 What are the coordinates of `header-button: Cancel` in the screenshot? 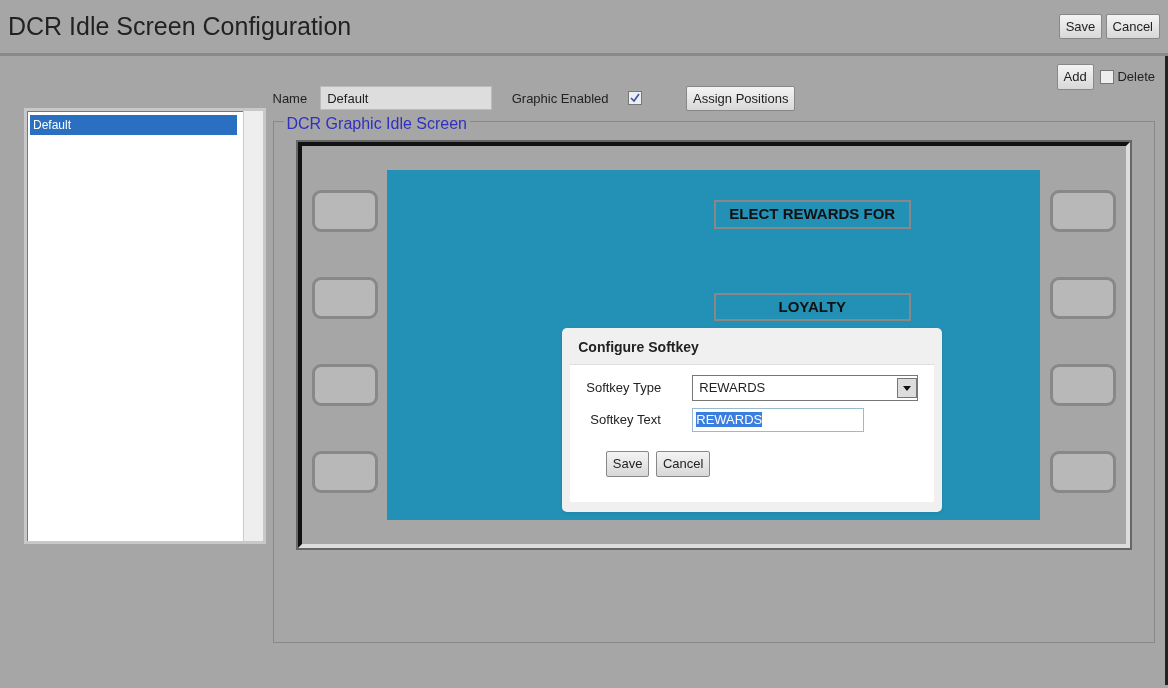 It's located at (1132, 26).